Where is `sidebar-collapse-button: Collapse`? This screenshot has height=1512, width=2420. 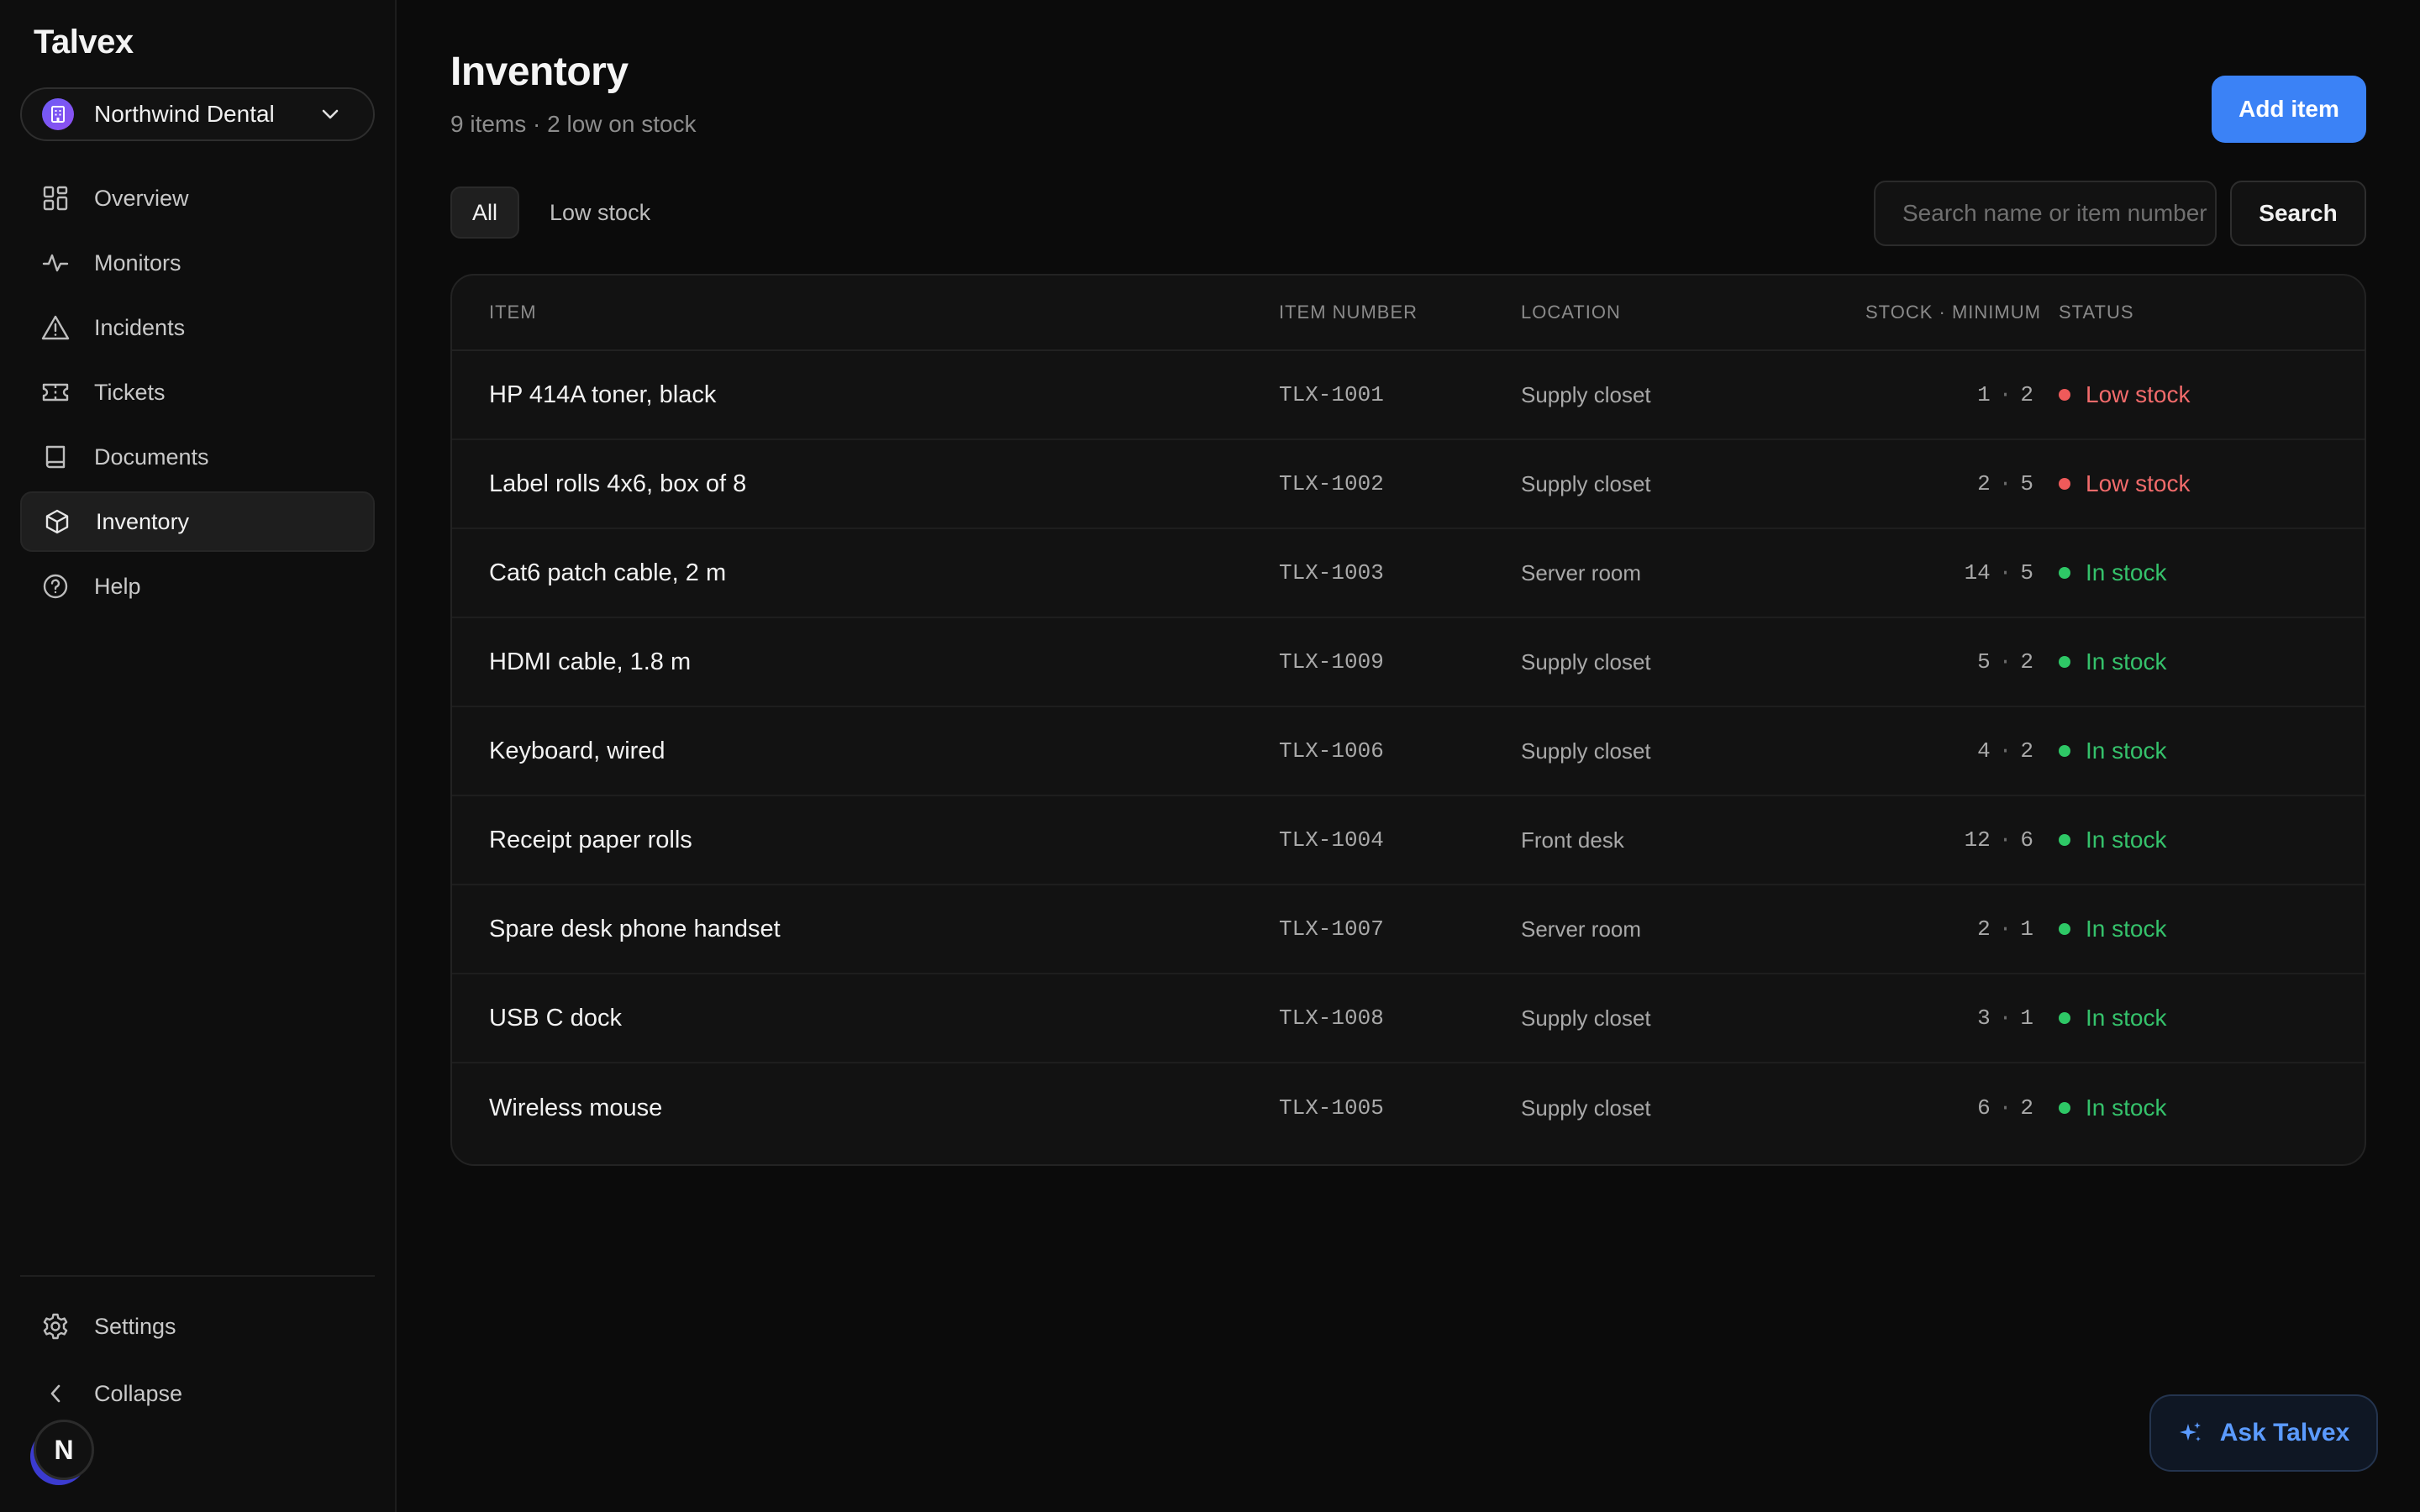 sidebar-collapse-button: Collapse is located at coordinates (197, 1393).